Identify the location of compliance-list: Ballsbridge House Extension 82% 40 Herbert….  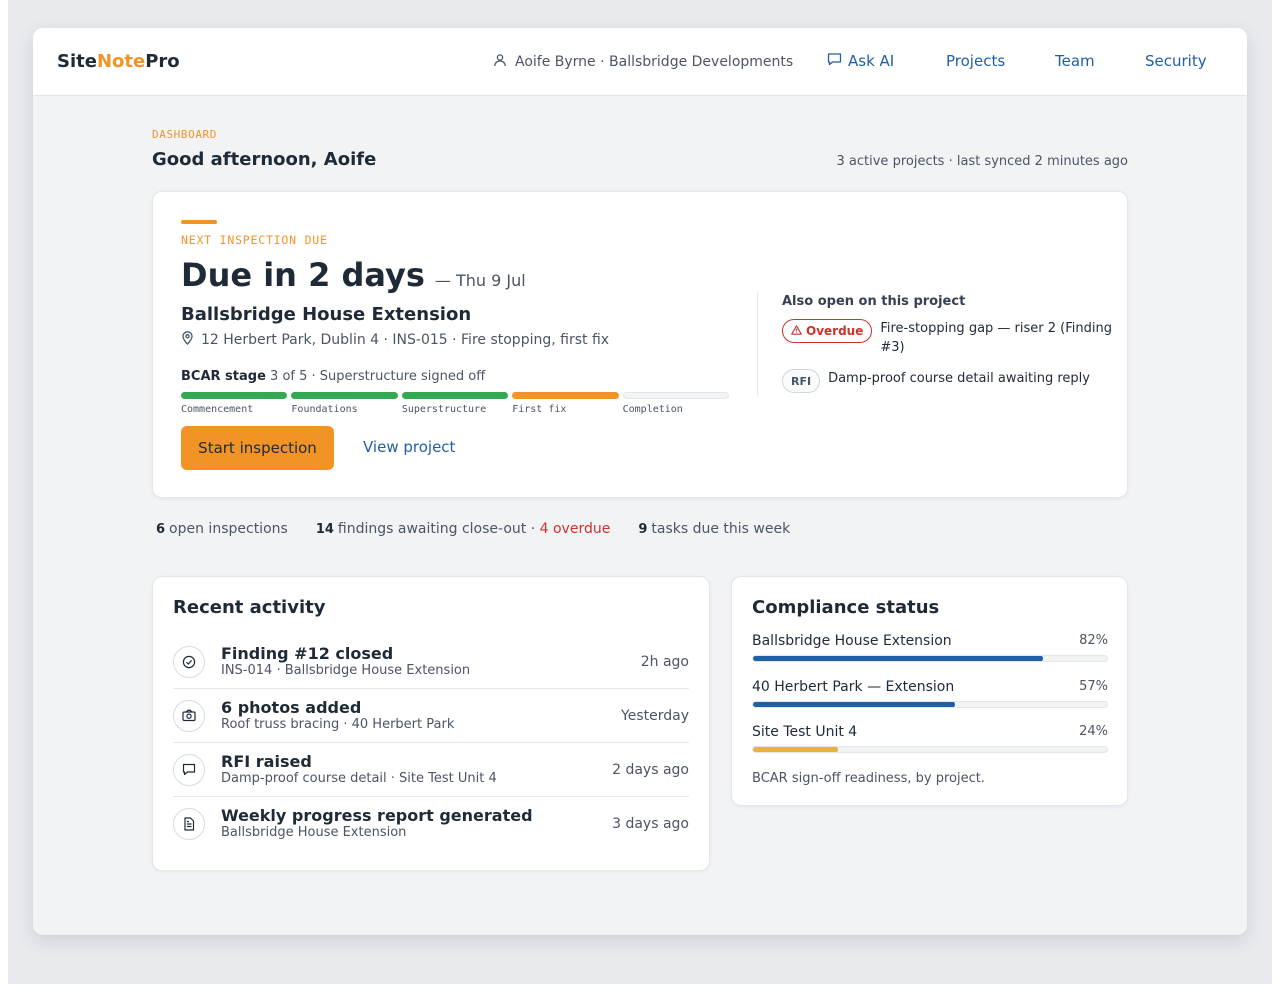
(930, 701).